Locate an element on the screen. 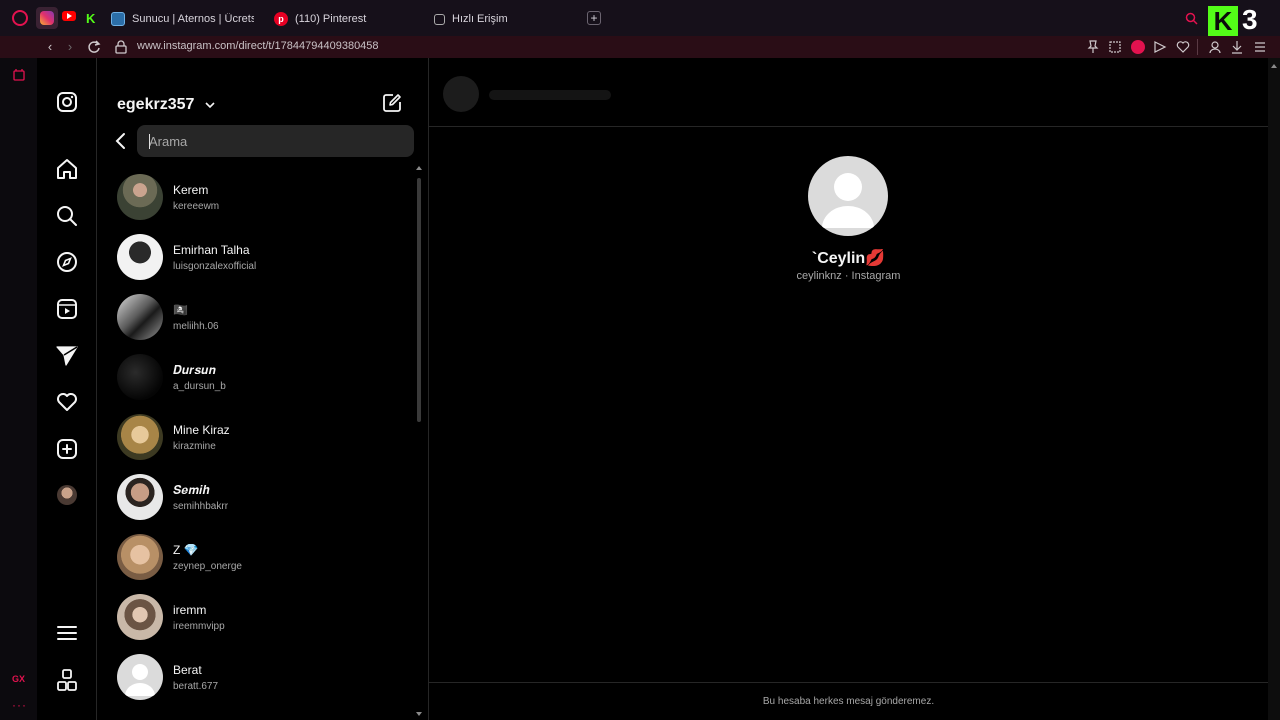  tab-speed-dial: Hızlı Erişim is located at coordinates (471, 19).